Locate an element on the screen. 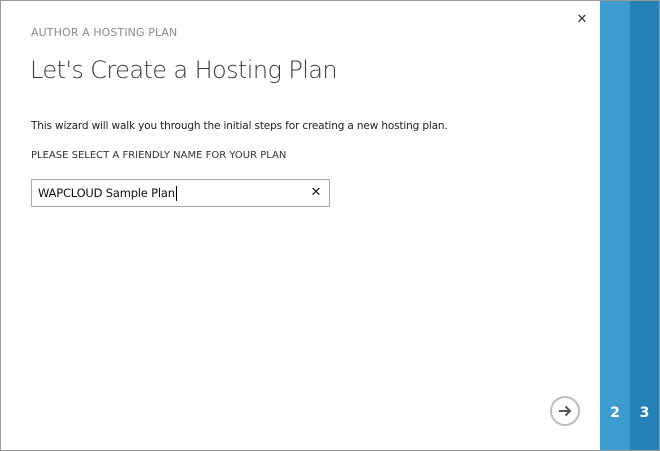  step-3-label: 3 is located at coordinates (644, 413).